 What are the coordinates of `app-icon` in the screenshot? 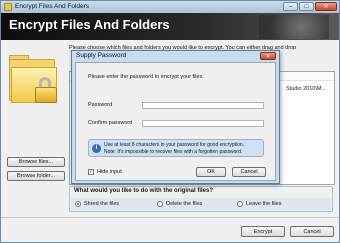 It's located at (8, 7).